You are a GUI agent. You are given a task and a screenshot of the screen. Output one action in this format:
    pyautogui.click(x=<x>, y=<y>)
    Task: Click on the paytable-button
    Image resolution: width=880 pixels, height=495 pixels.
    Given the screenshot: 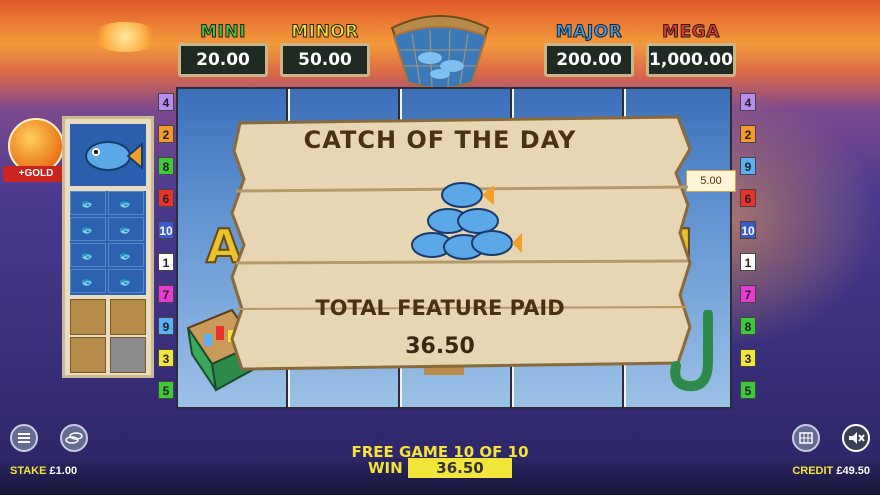 What is the action you would take?
    pyautogui.click(x=806, y=438)
    